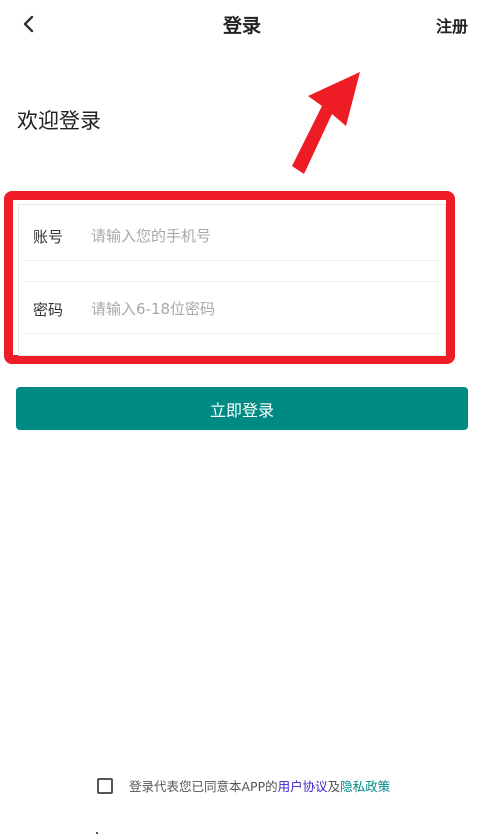 This screenshot has height=834, width=484. Describe the element at coordinates (303, 785) in the screenshot. I see `user-agreement-link: 用户协议` at that location.